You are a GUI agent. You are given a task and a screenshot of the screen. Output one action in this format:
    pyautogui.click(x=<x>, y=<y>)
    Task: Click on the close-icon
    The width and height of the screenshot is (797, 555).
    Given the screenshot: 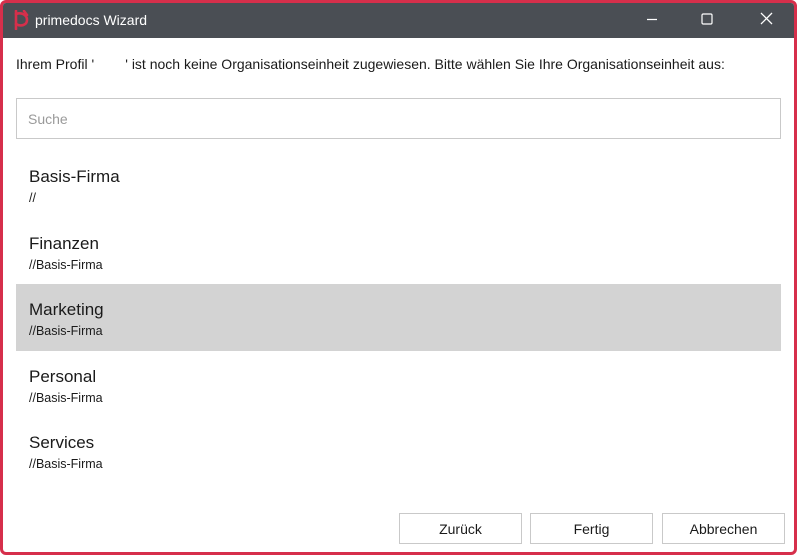 What is the action you would take?
    pyautogui.click(x=766, y=21)
    